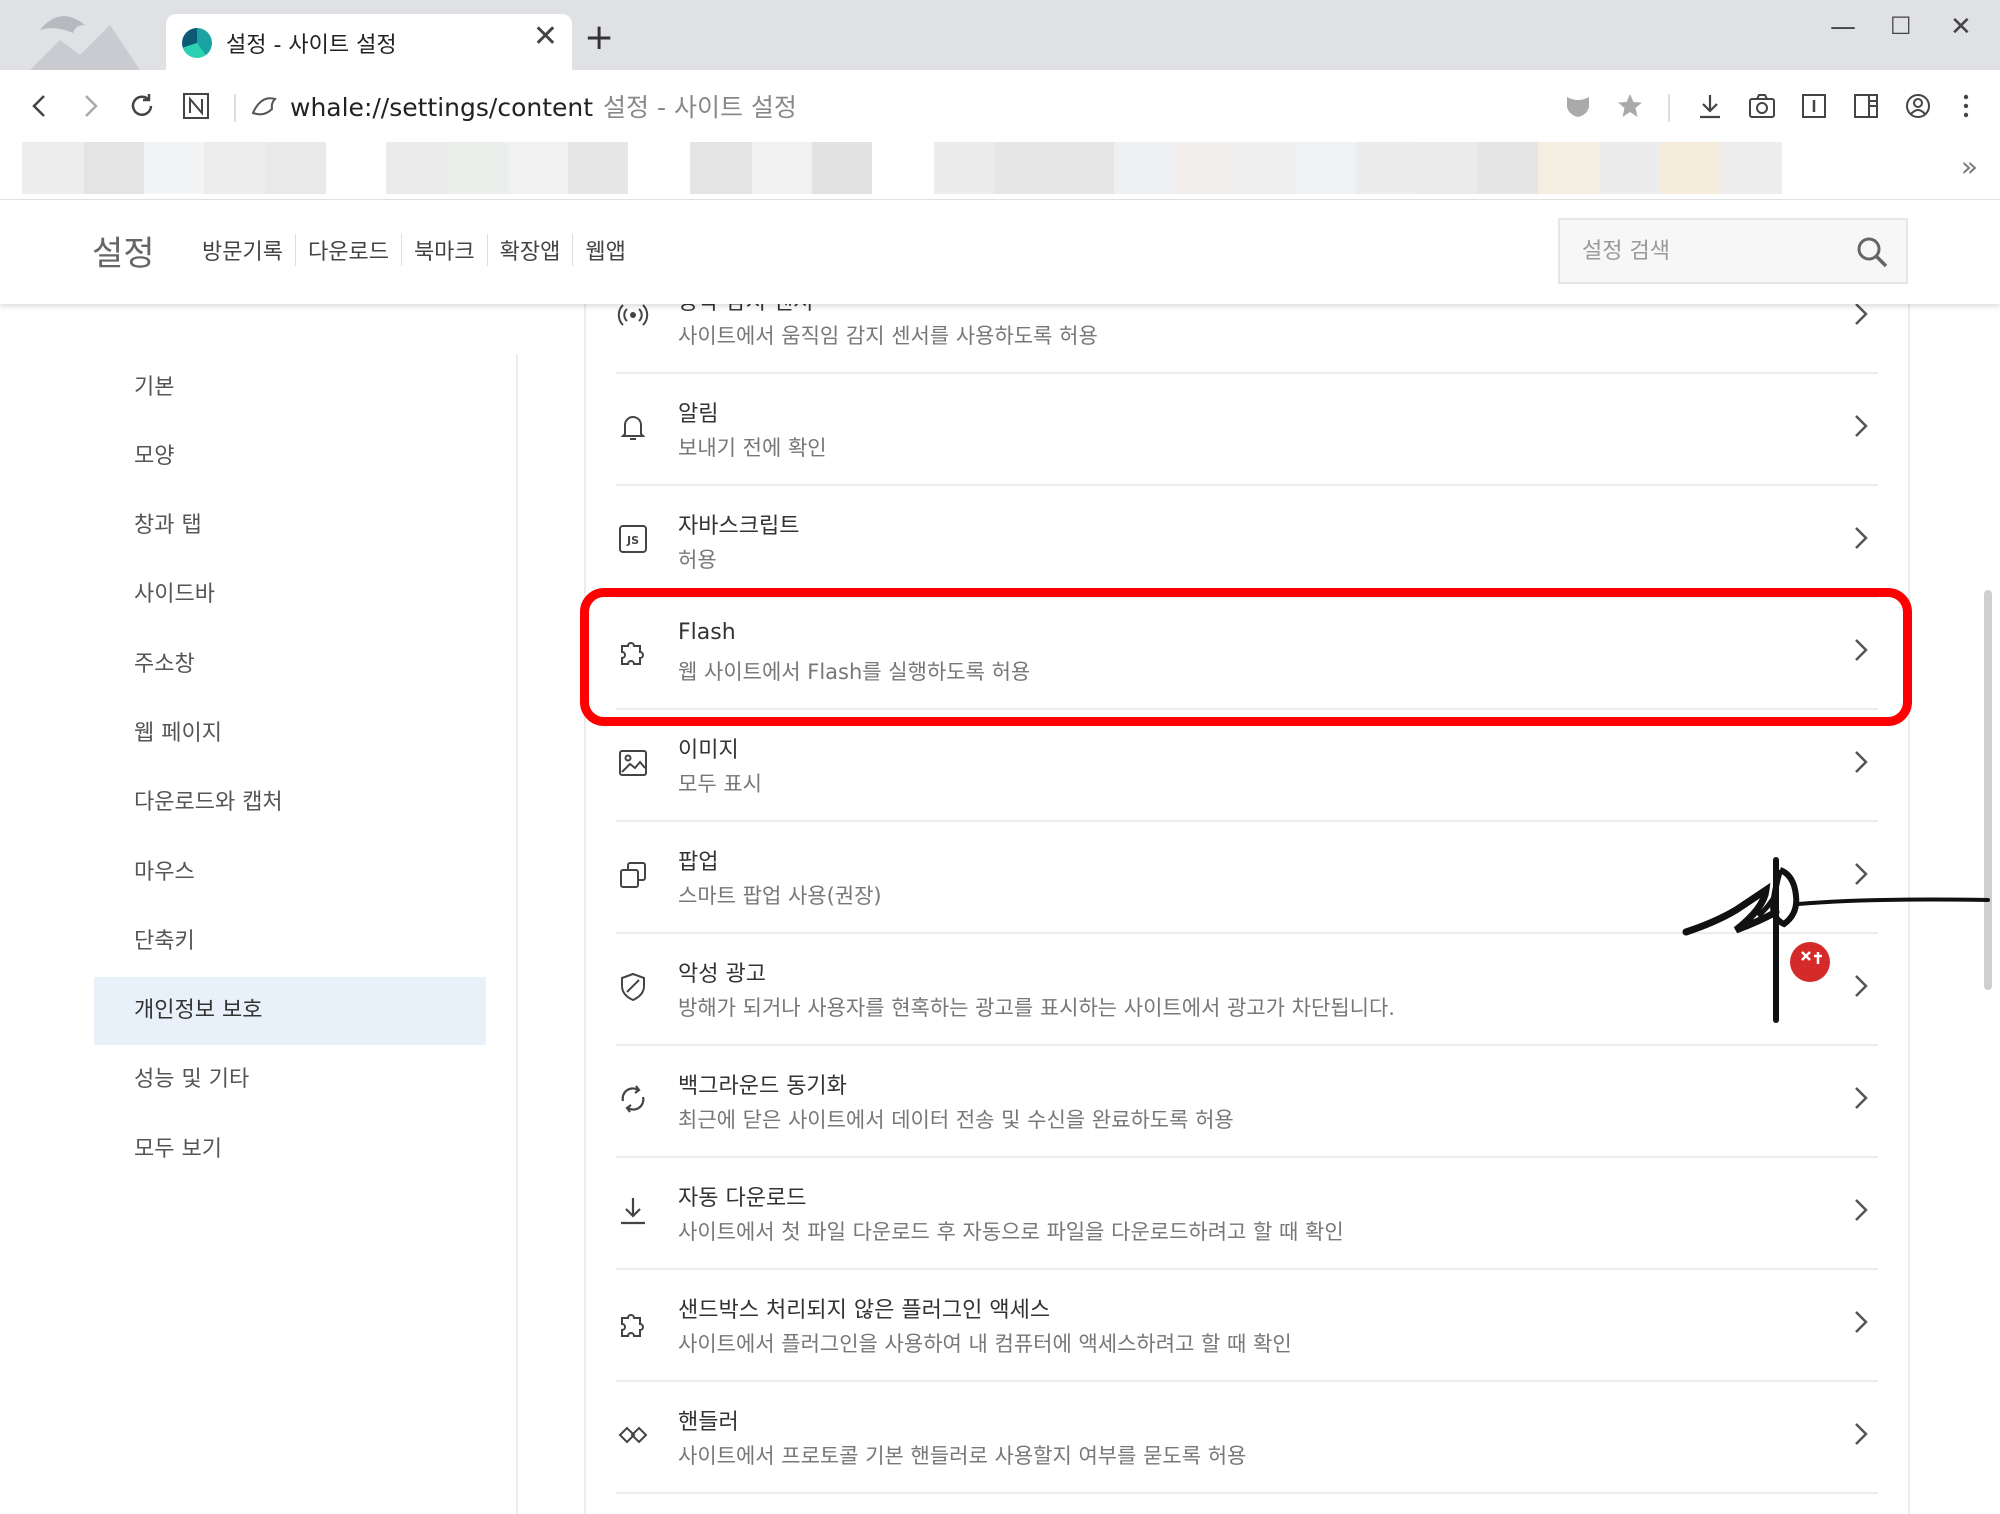  What do you see at coordinates (1247, 430) in the screenshot?
I see `setting-row-notifications: 알림 보내기 전에 확인` at bounding box center [1247, 430].